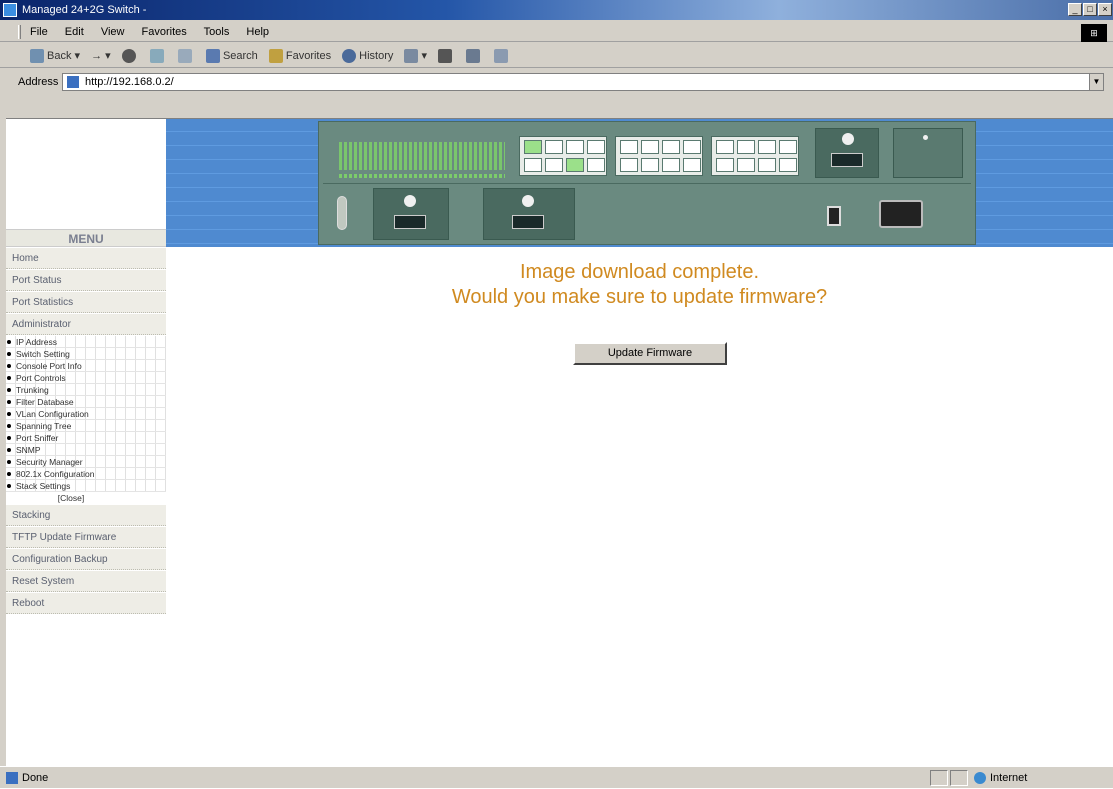 This screenshot has height=789, width=1113. I want to click on nav-reboot: Reboot, so click(86, 603).